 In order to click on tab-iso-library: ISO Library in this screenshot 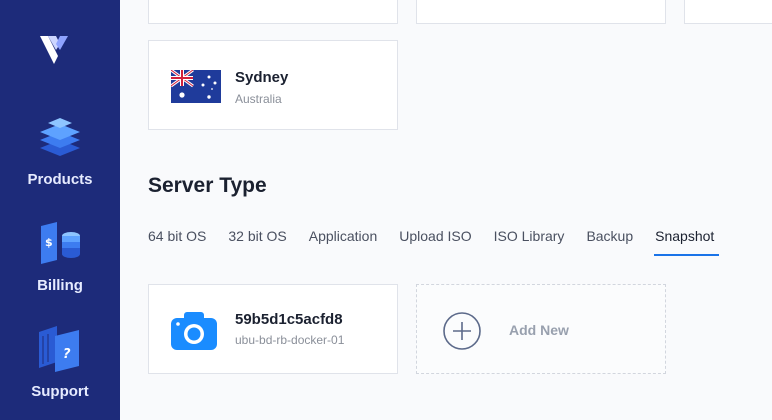, I will do `click(530, 239)`.